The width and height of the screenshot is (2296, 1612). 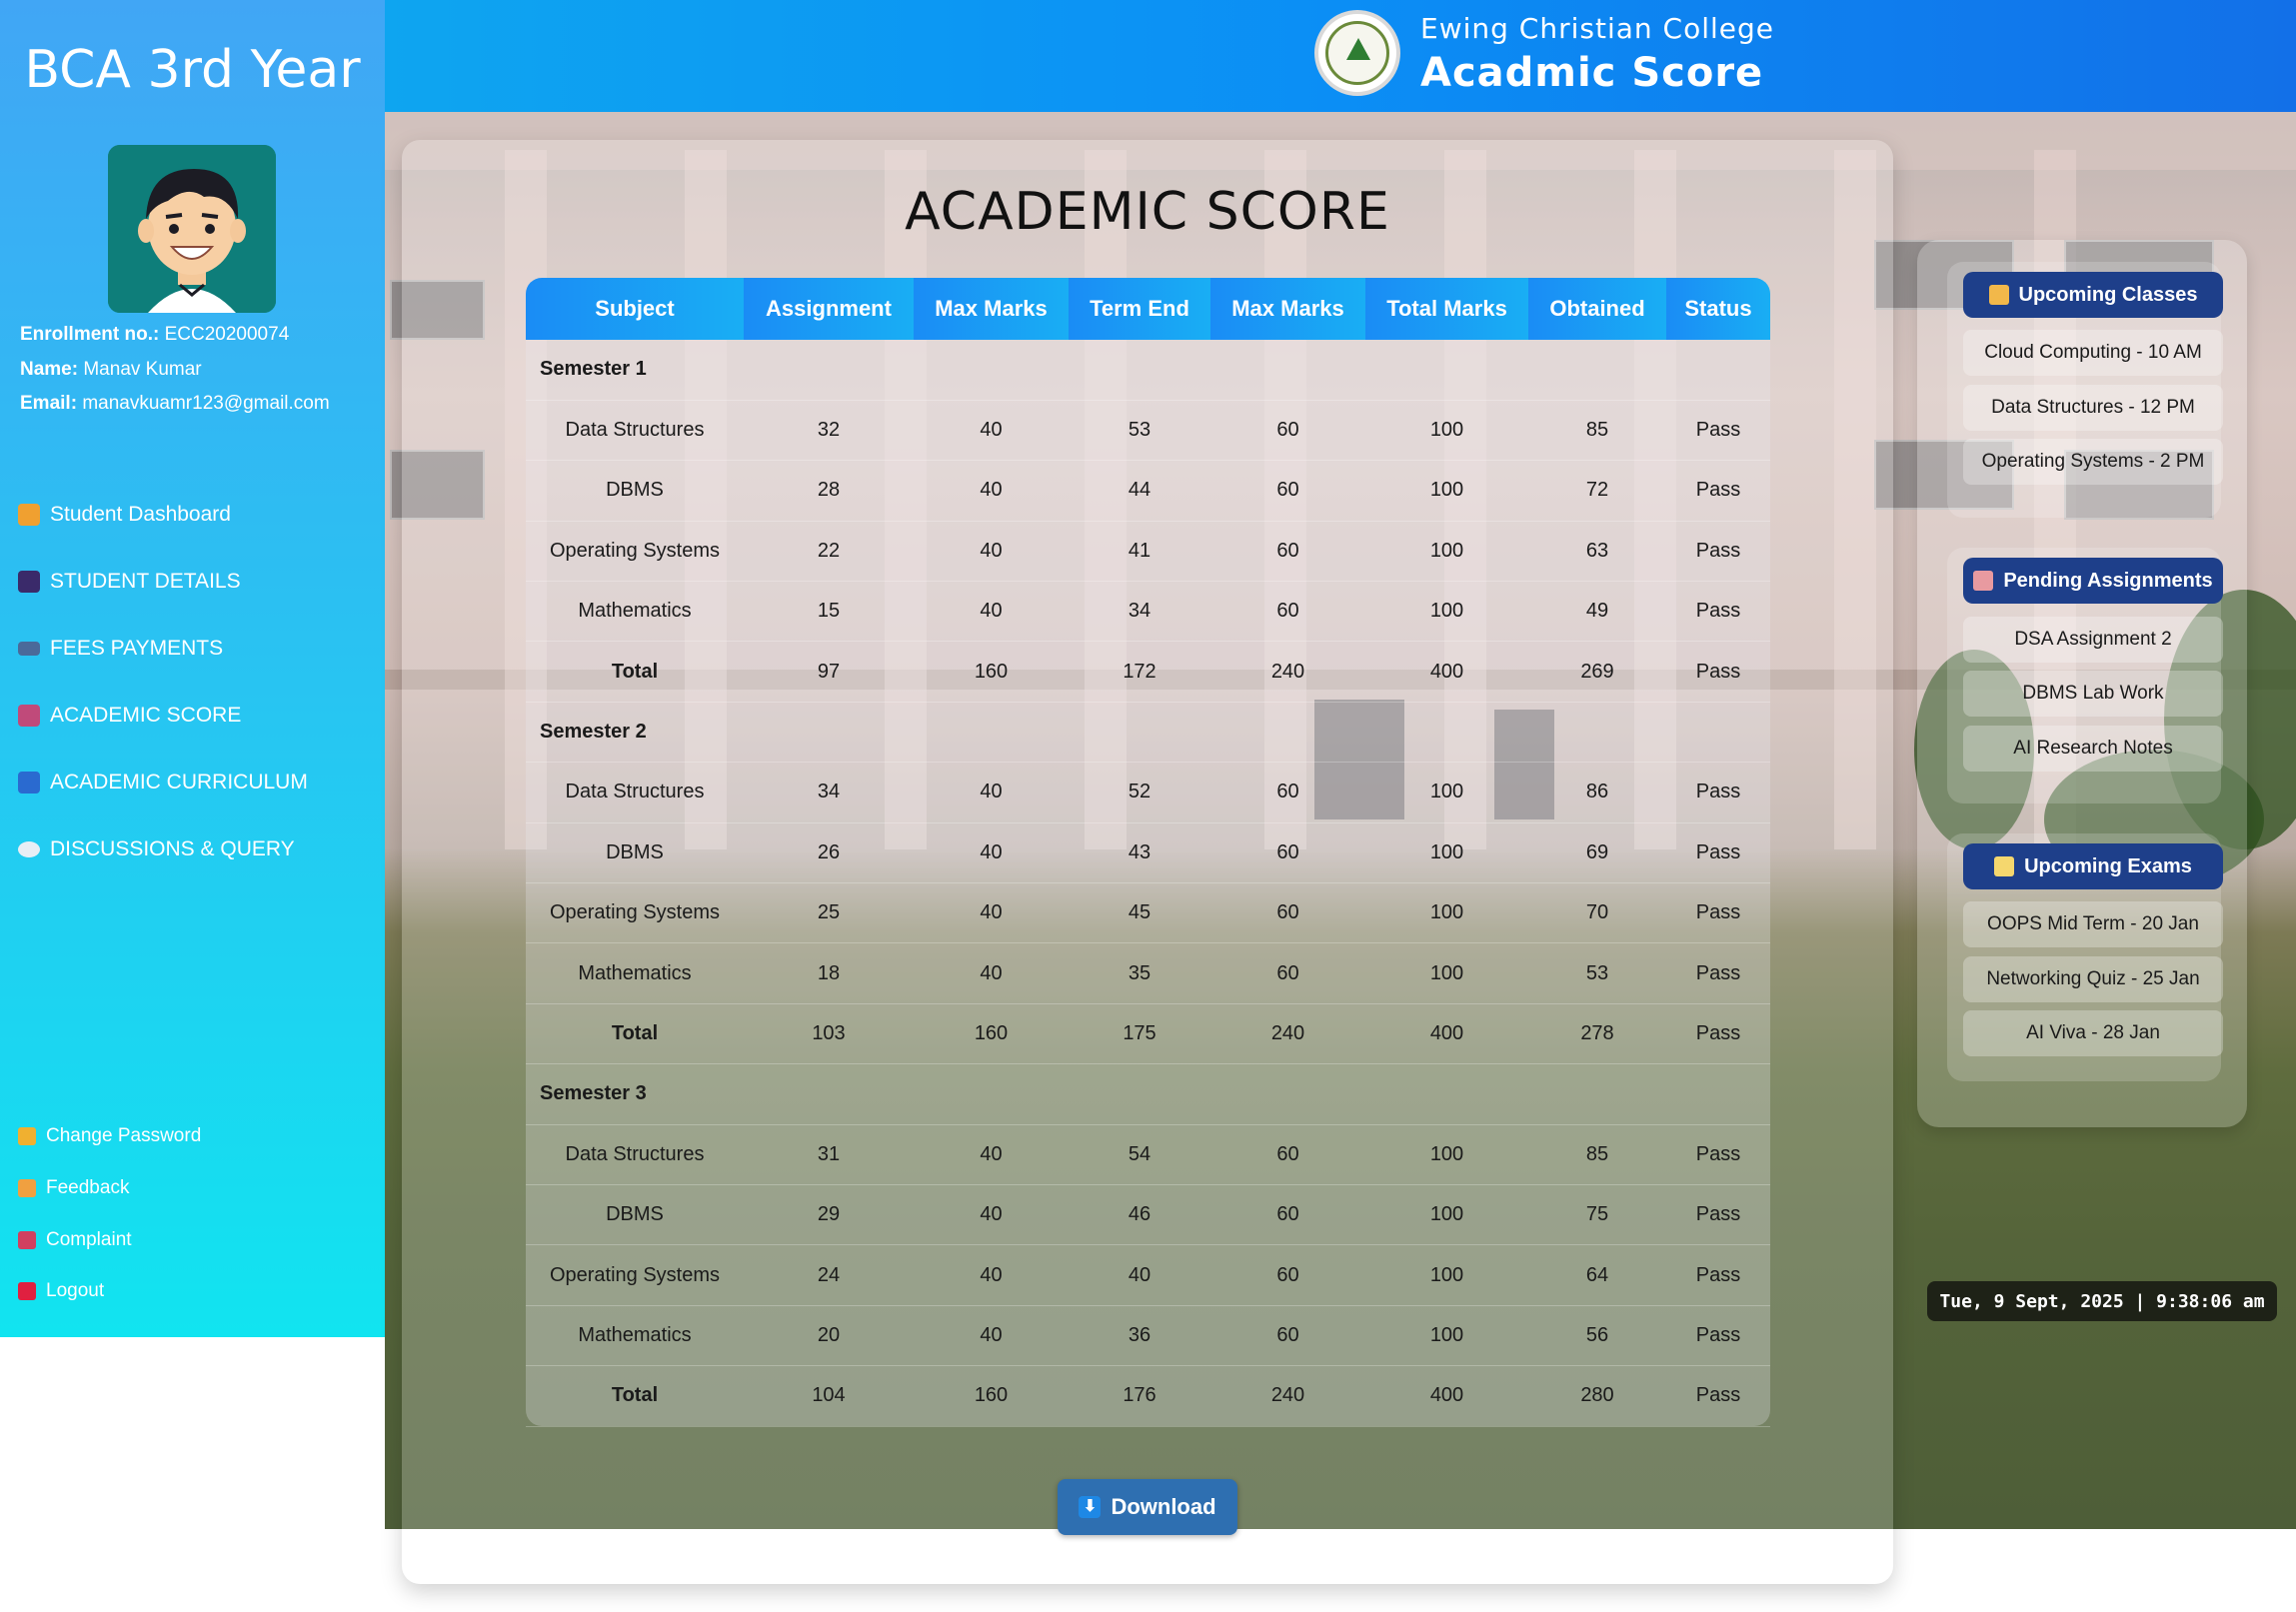 I want to click on semester-label: Semester 2, so click(x=1148, y=733).